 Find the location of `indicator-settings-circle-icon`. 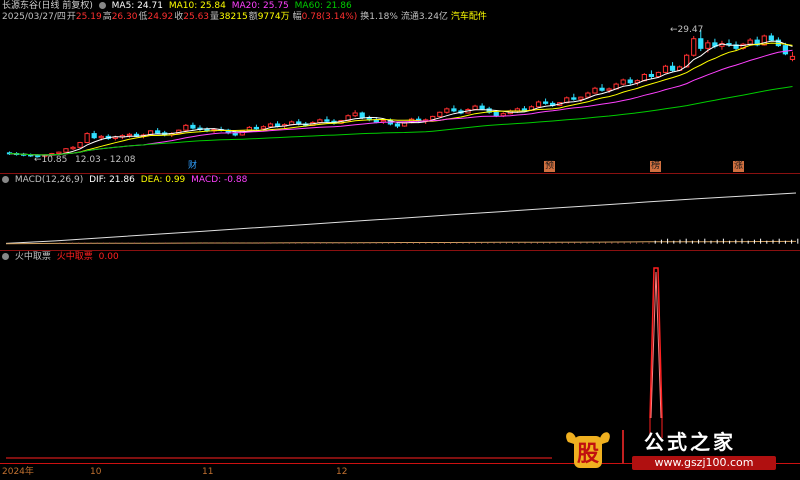

indicator-settings-circle-icon is located at coordinates (5, 256).